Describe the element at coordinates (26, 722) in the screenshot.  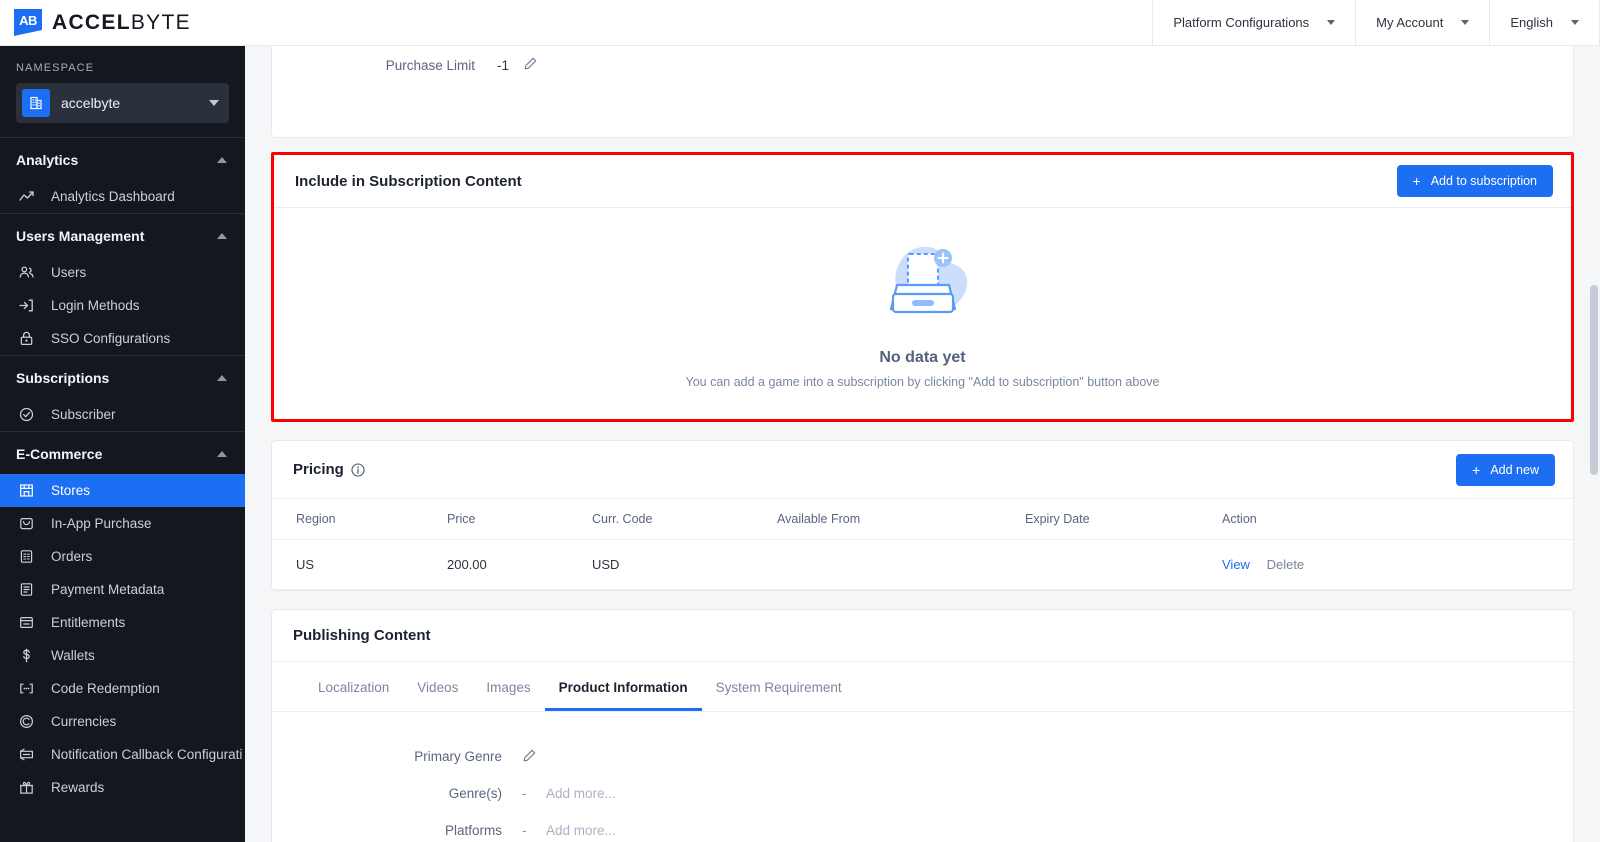
I see `coin-icon` at that location.